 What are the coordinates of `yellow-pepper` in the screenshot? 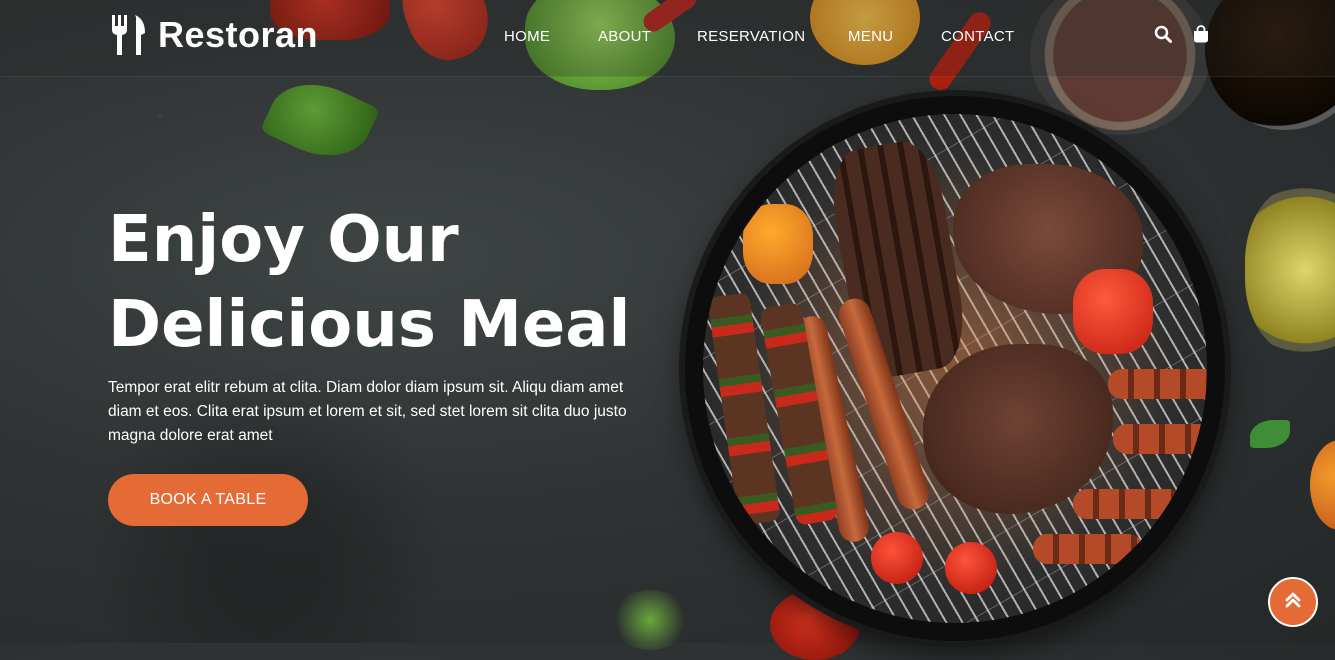 It's located at (778, 244).